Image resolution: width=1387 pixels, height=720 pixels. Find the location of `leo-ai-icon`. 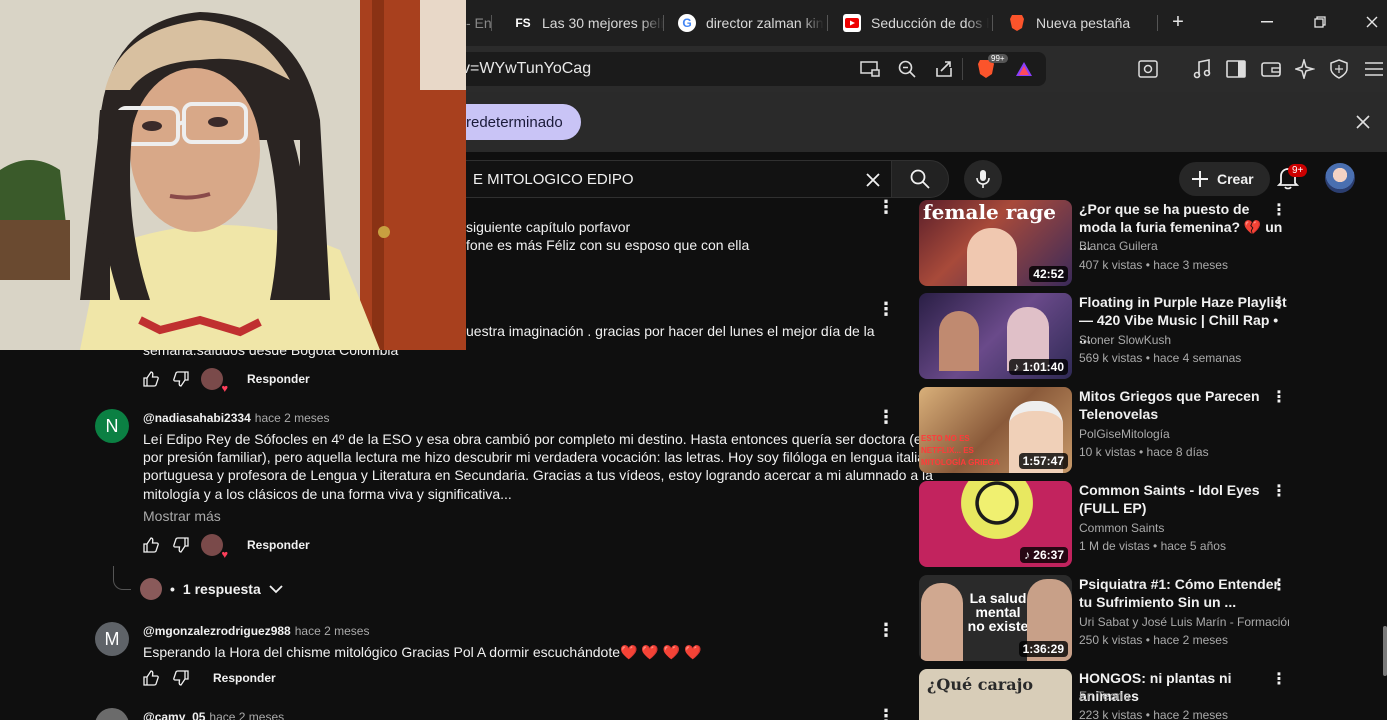

leo-ai-icon is located at coordinates (1305, 69).